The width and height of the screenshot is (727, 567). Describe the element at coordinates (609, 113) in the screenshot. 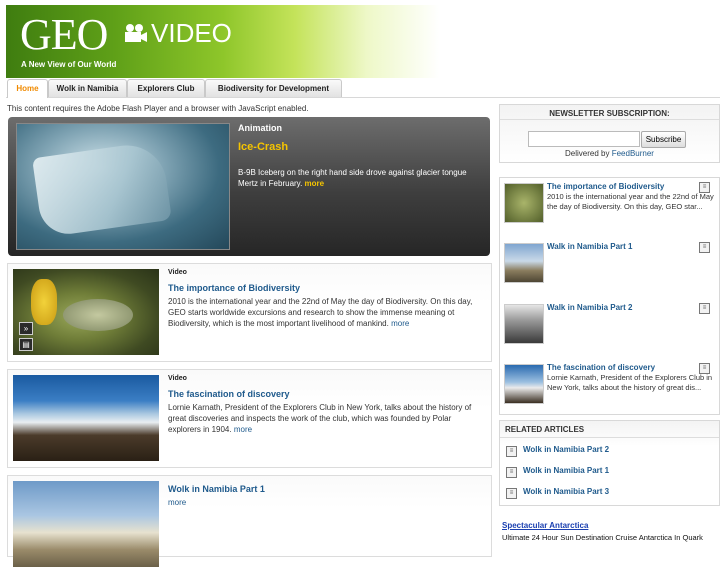

I see `newsletter-heading: NEWSLETTER SUBSCRIPTION:` at that location.